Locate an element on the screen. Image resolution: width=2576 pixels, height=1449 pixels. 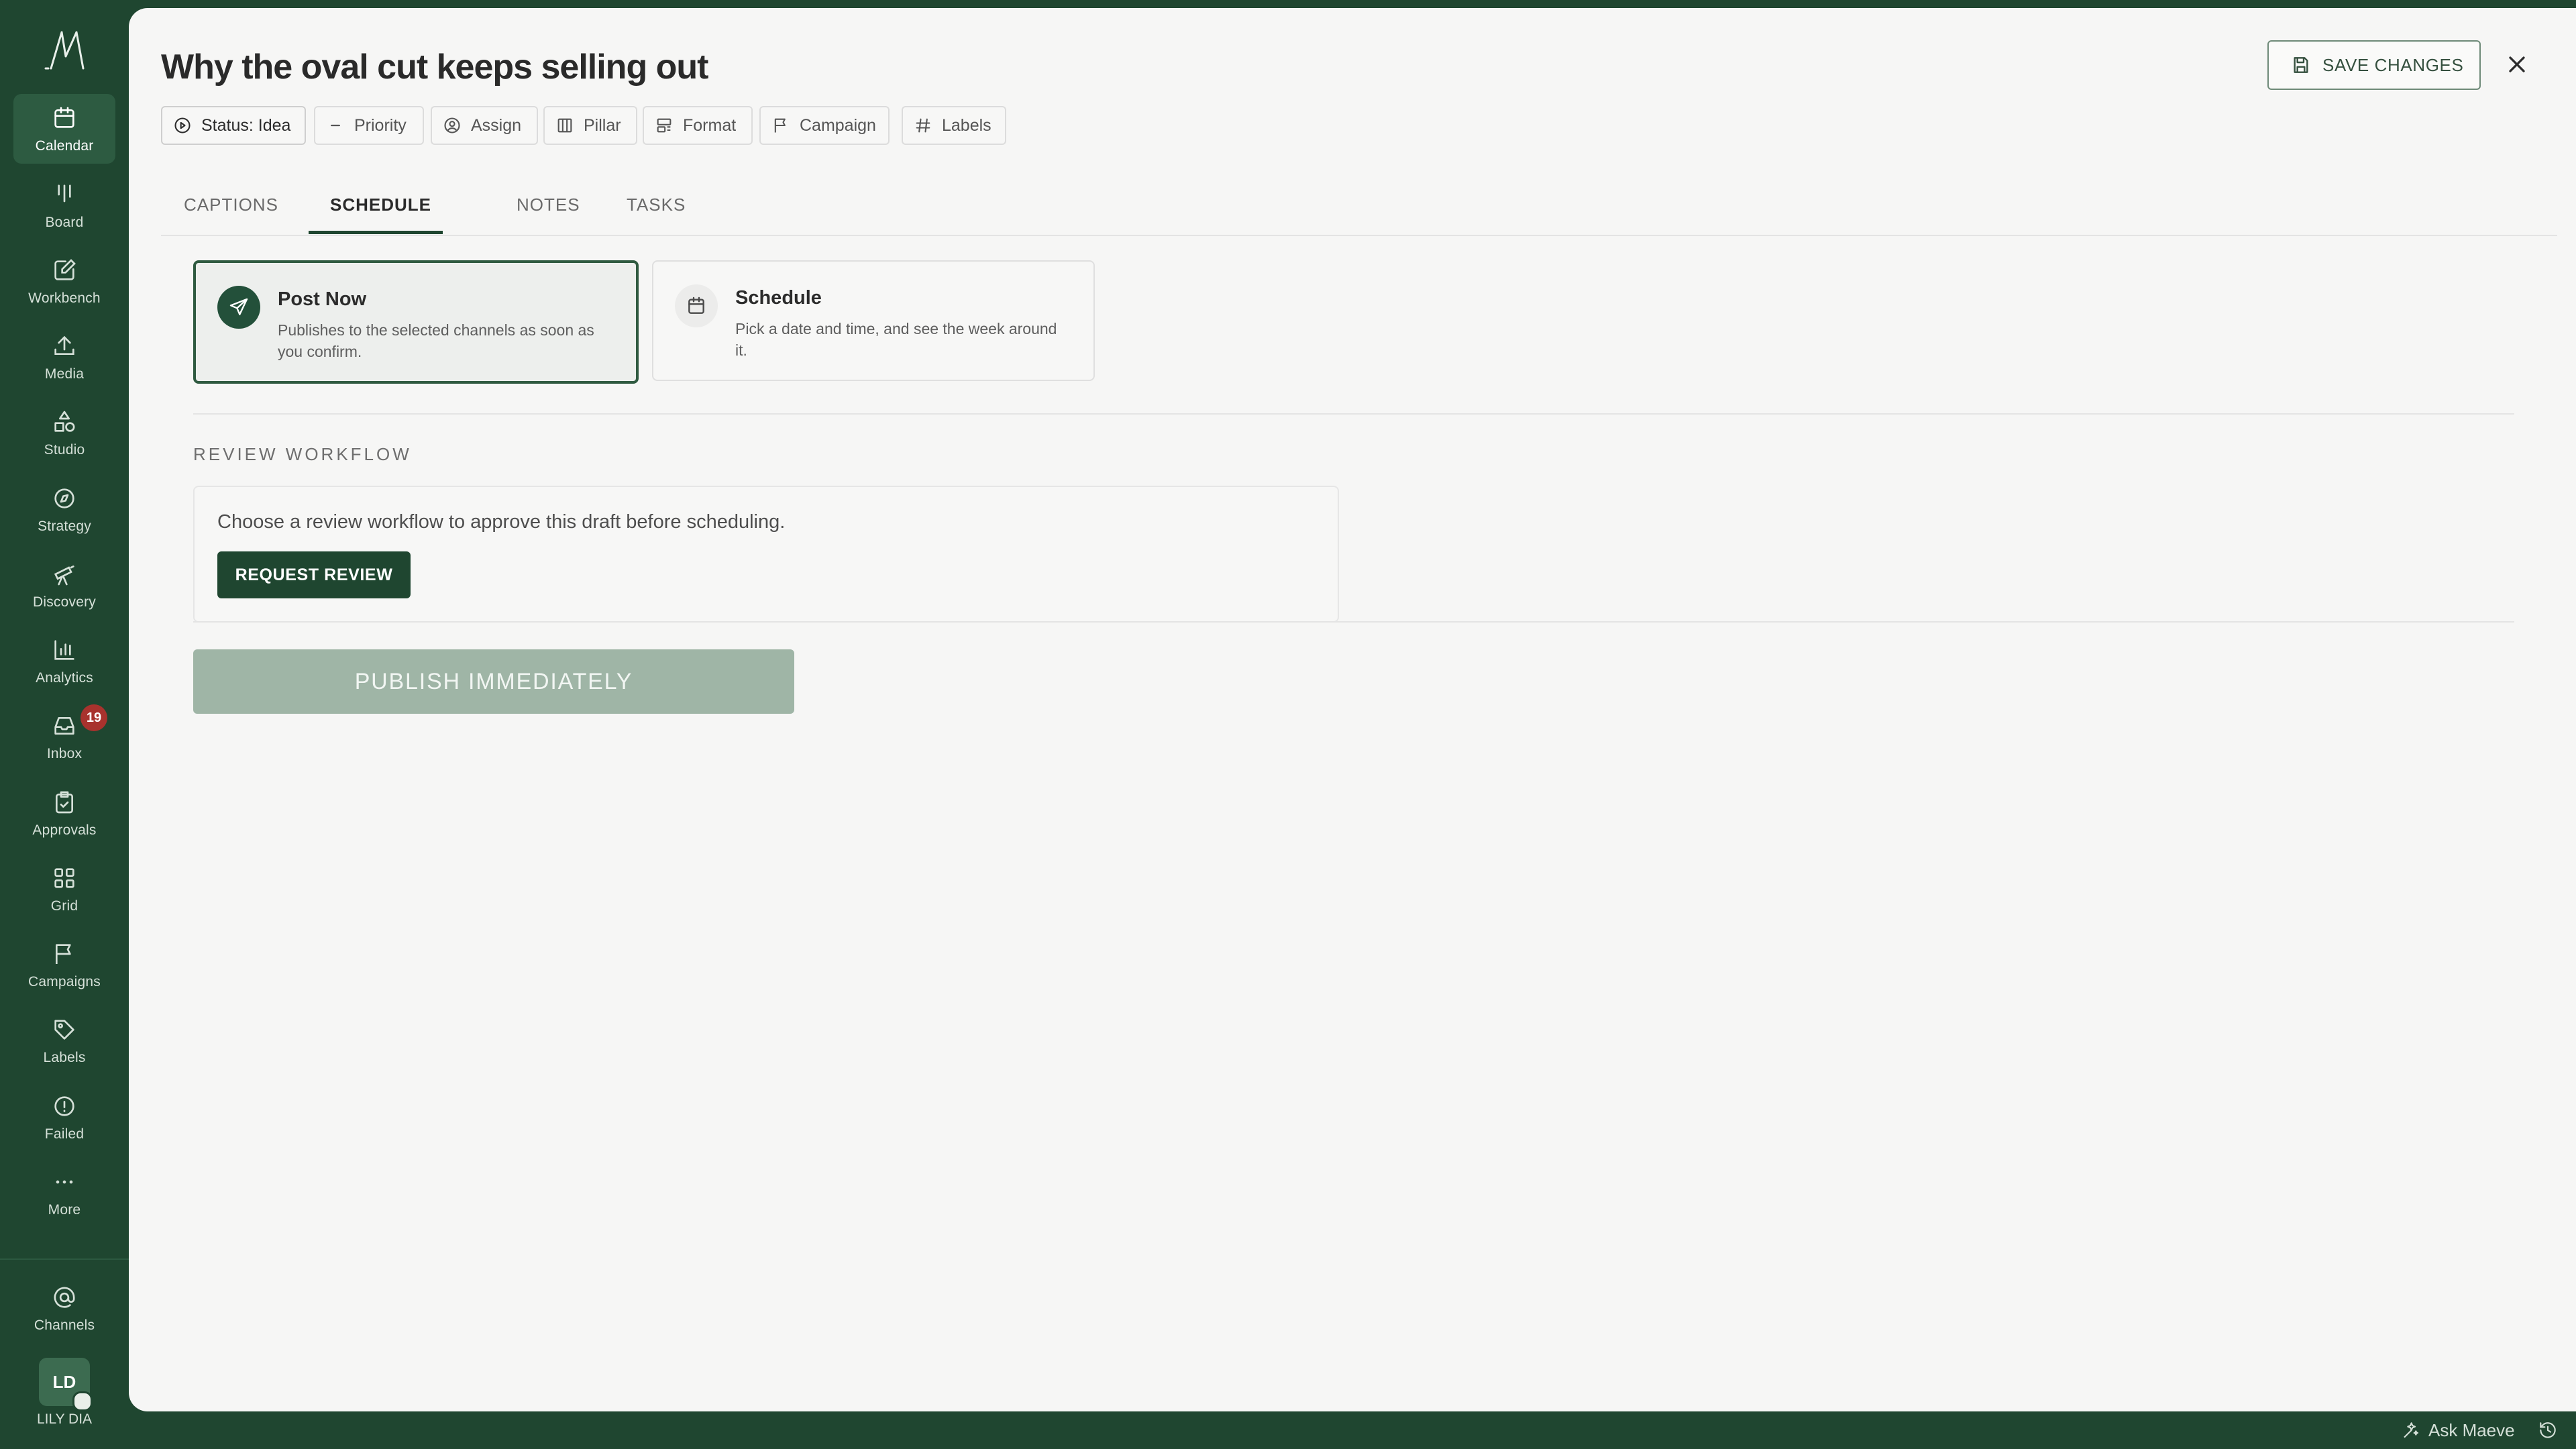
status-chip-label: Status: Idea is located at coordinates (246, 125).